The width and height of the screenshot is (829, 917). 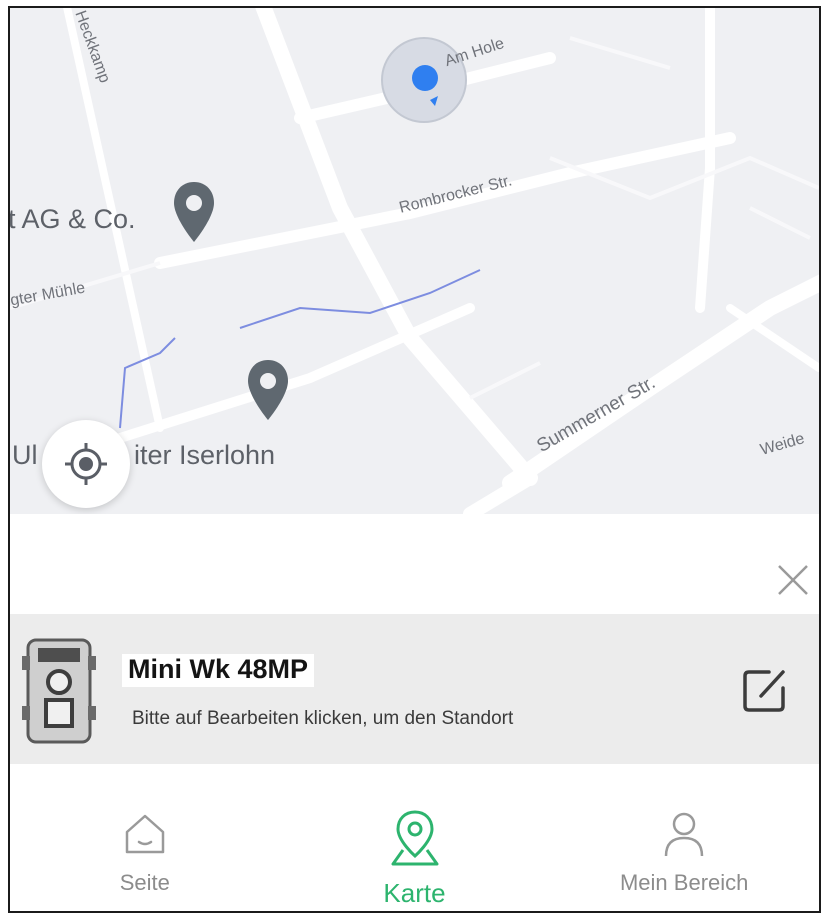 What do you see at coordinates (218, 670) in the screenshot?
I see `device-name: Mini Wk 48MP` at bounding box center [218, 670].